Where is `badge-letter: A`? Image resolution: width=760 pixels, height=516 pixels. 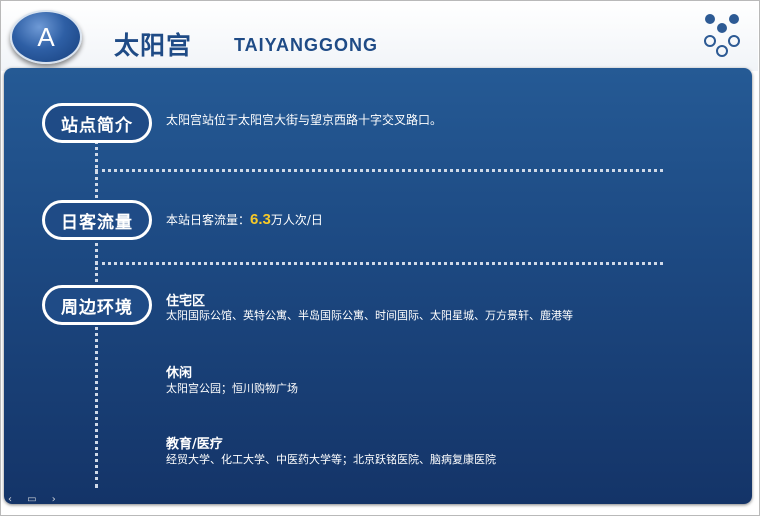 badge-letter: A is located at coordinates (46, 36).